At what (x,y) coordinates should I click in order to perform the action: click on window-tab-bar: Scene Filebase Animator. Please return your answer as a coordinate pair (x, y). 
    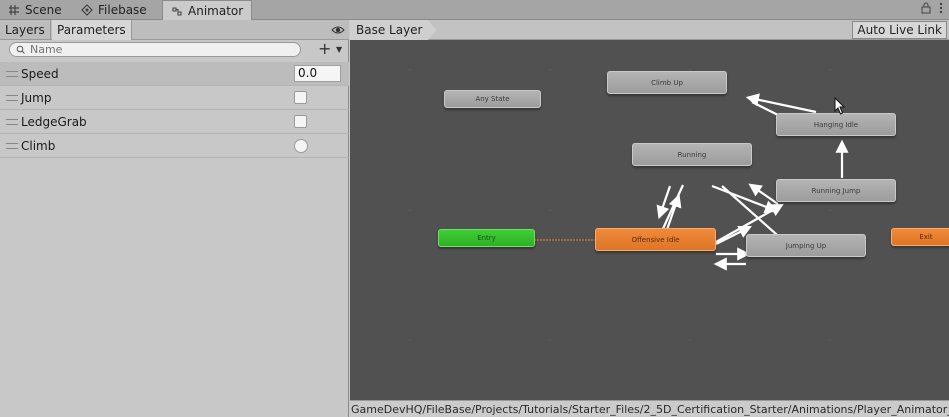
    Looking at the image, I should click on (474, 10).